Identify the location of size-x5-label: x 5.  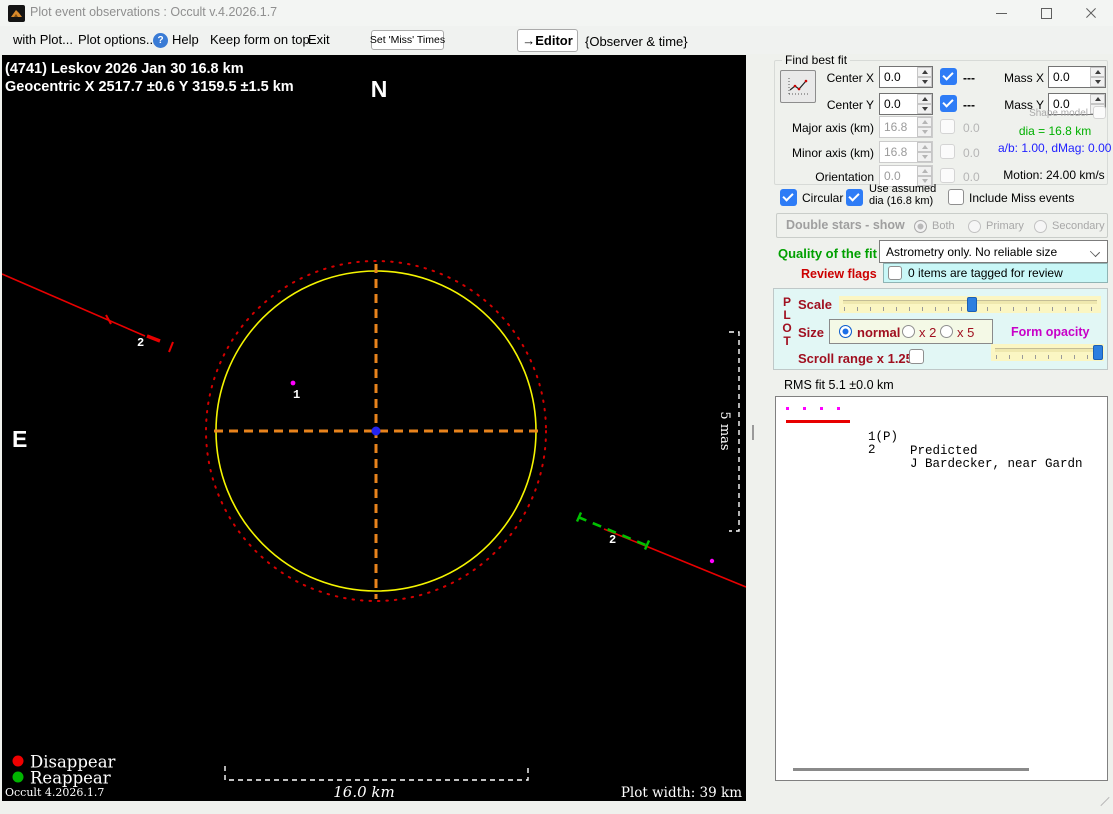
(966, 332).